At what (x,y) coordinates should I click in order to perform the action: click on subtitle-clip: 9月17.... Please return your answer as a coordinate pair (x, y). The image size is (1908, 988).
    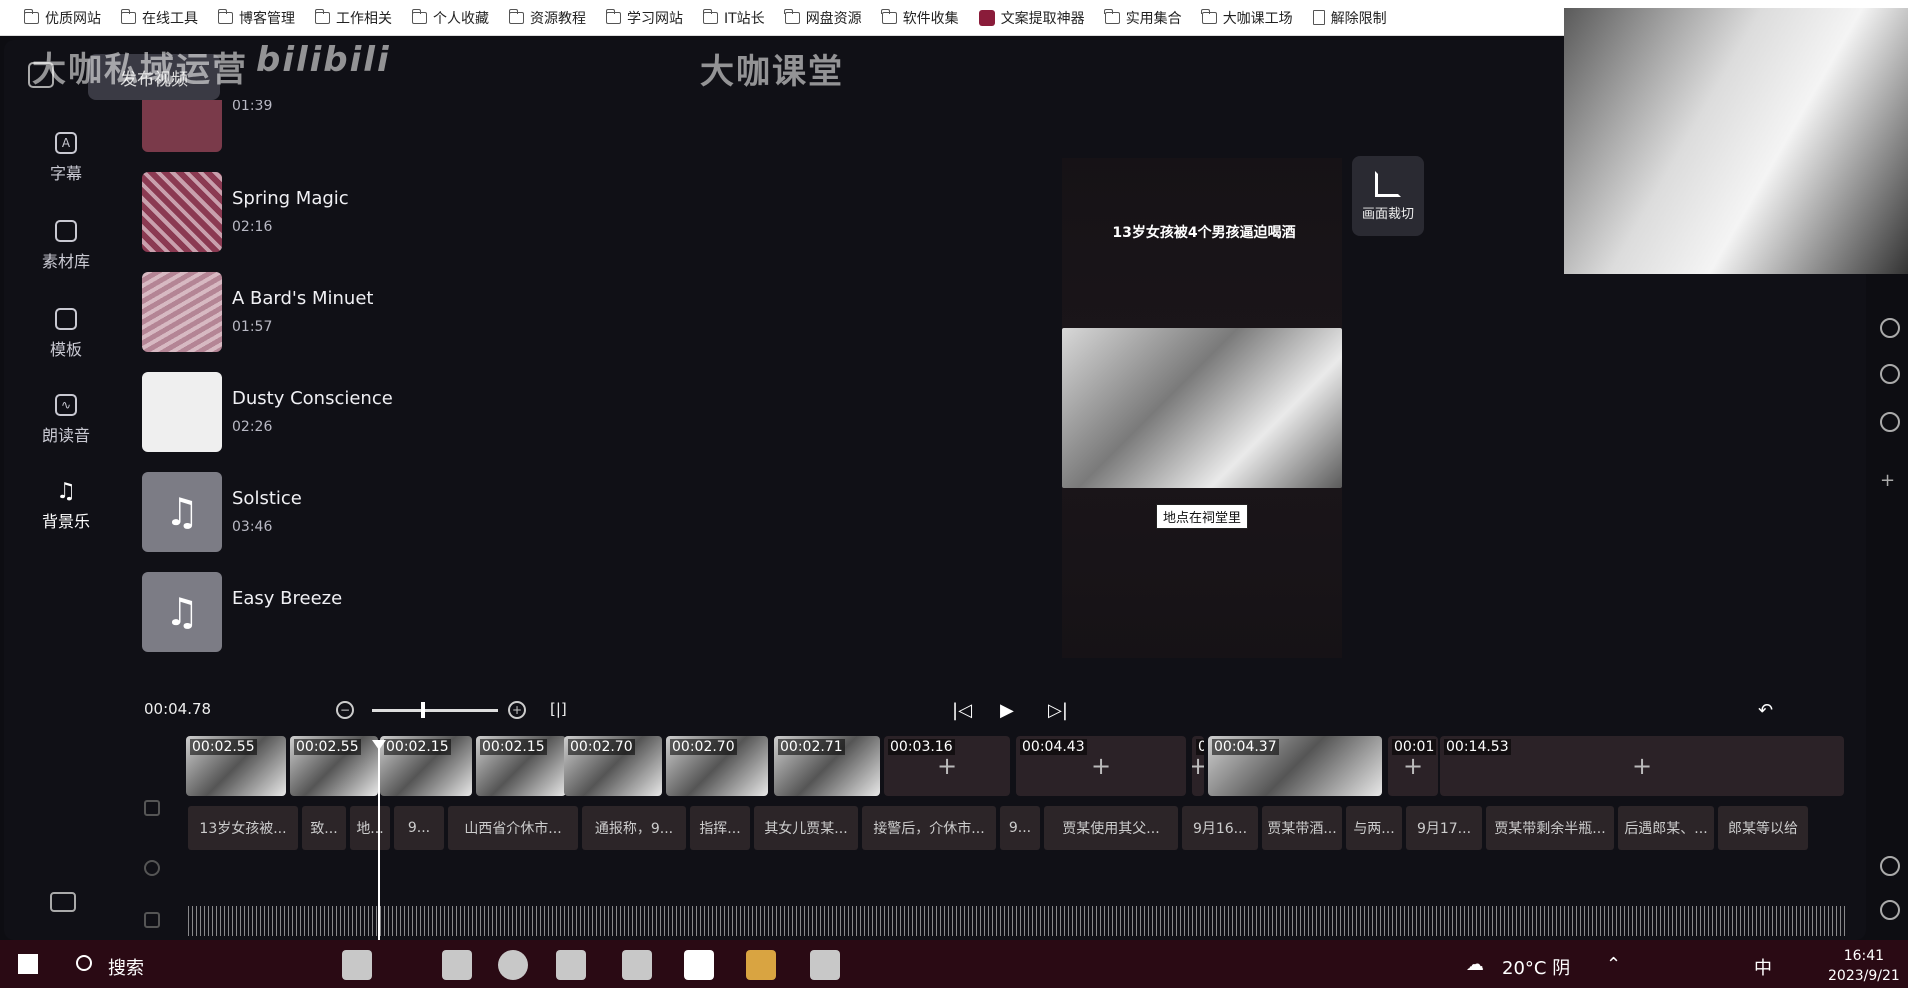
    Looking at the image, I should click on (1444, 828).